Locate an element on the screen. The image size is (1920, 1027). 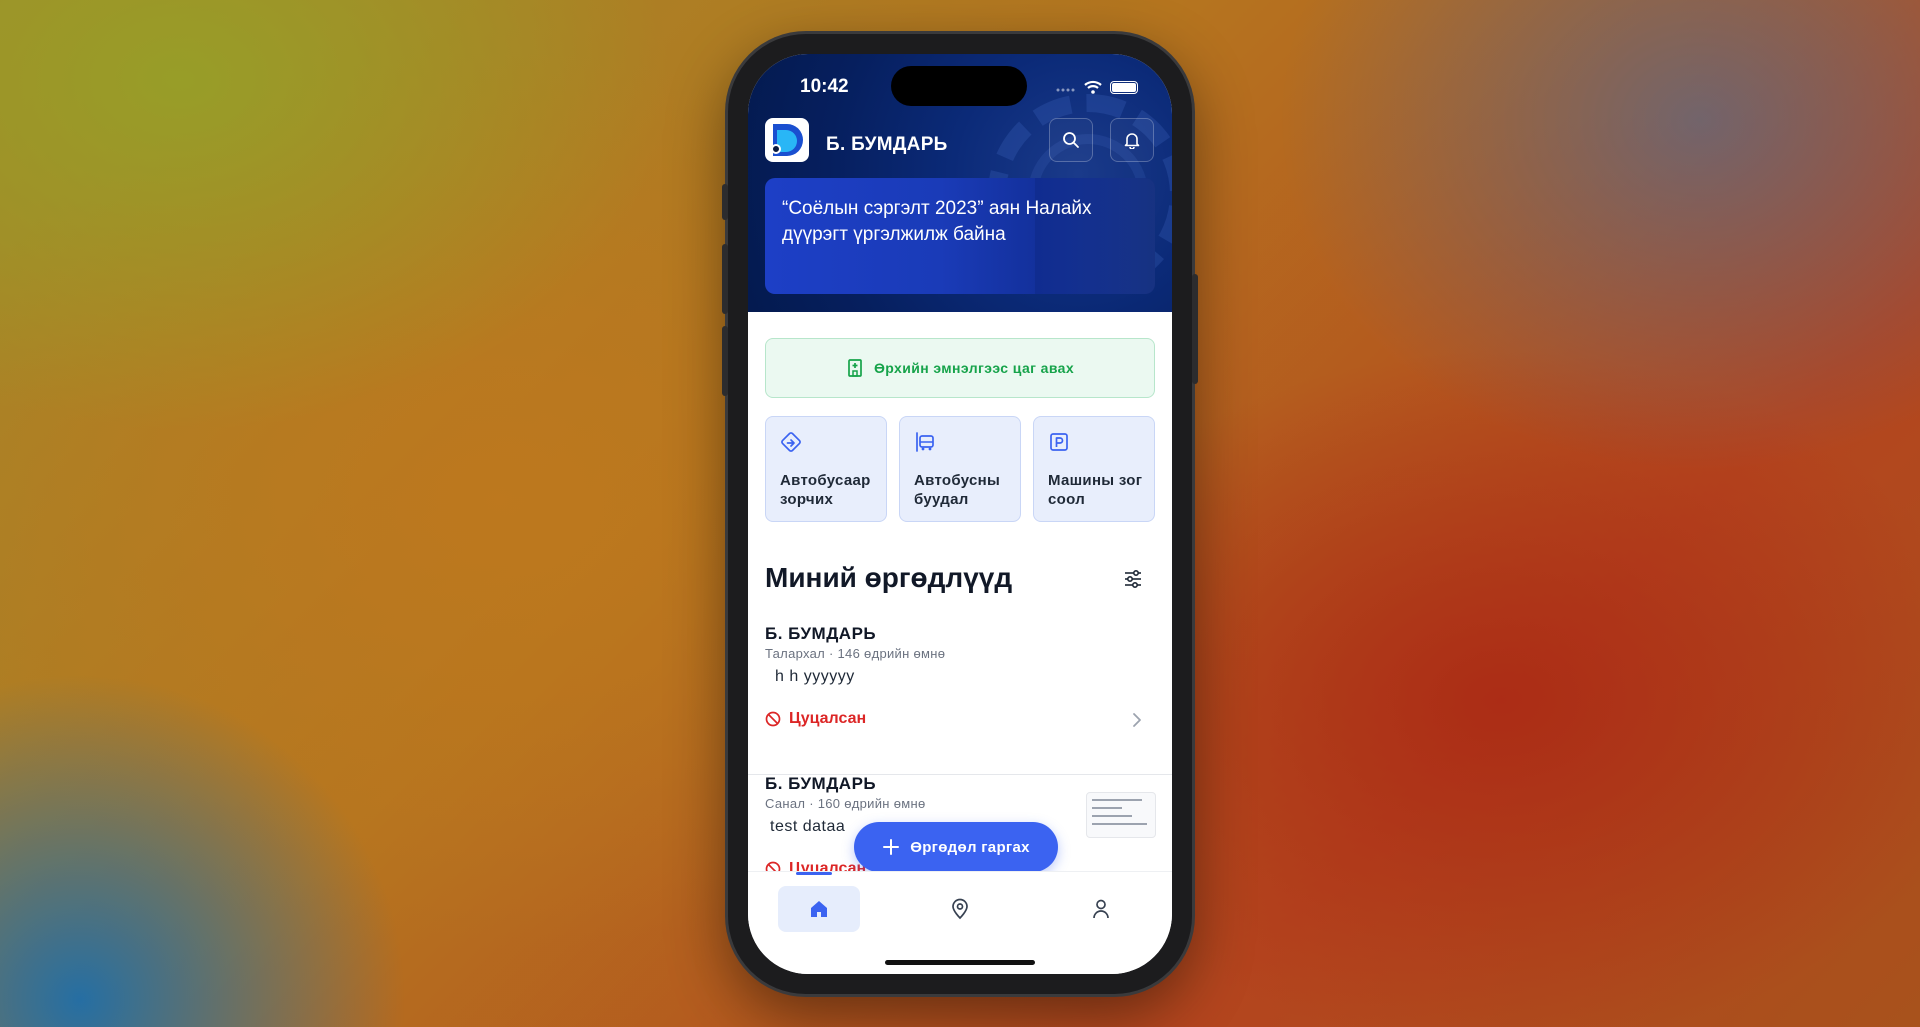
clinic-appointment-button: Өрхийн эмнэлгээс цаг авах is located at coordinates (960, 368).